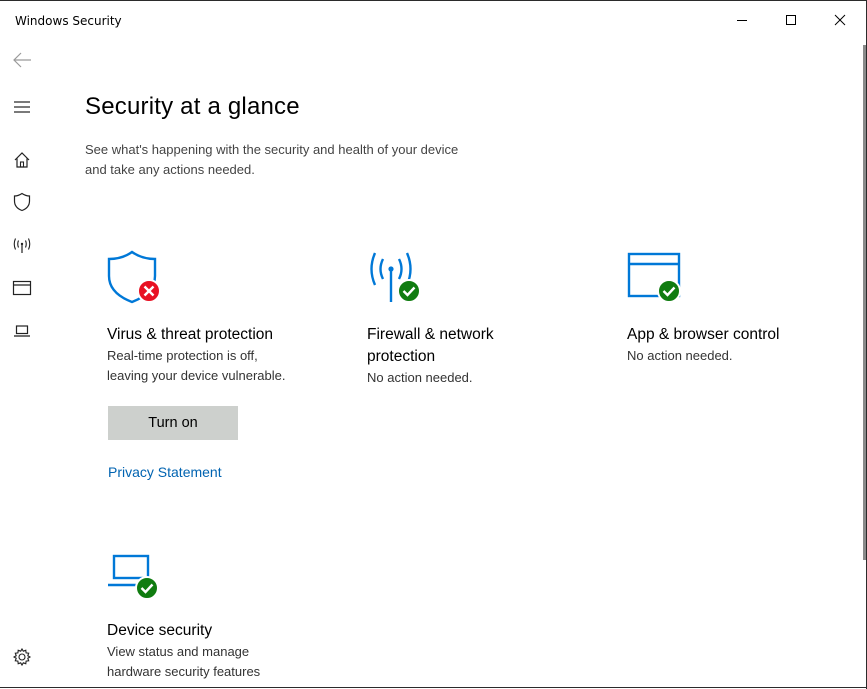 This screenshot has width=867, height=689. What do you see at coordinates (737, 307) in the screenshot?
I see `tile-app-browser-control: App & browser control No action needed.` at bounding box center [737, 307].